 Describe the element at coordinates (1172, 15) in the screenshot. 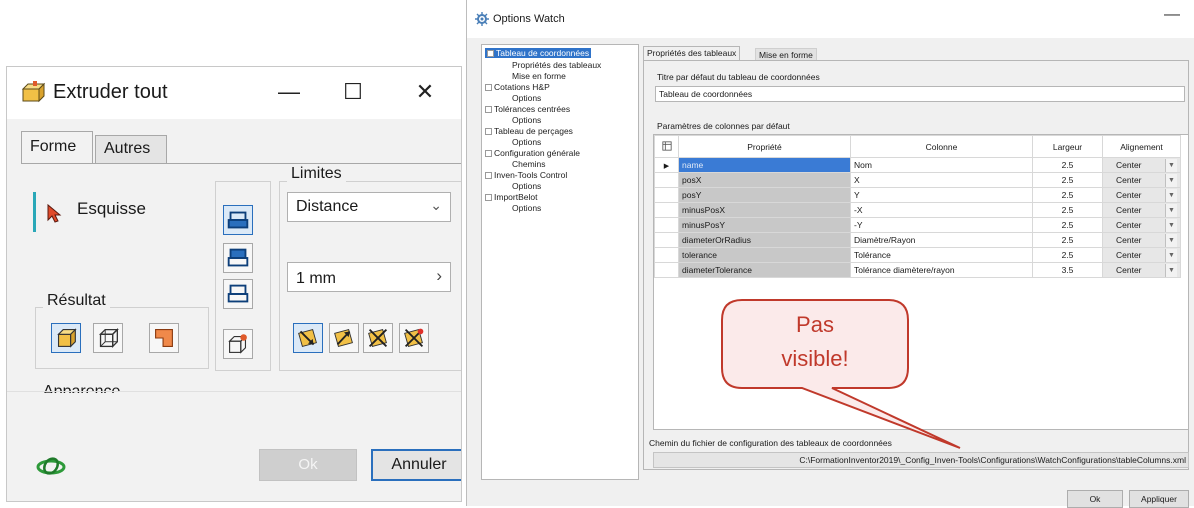

I see `options-minimize-button: —` at that location.